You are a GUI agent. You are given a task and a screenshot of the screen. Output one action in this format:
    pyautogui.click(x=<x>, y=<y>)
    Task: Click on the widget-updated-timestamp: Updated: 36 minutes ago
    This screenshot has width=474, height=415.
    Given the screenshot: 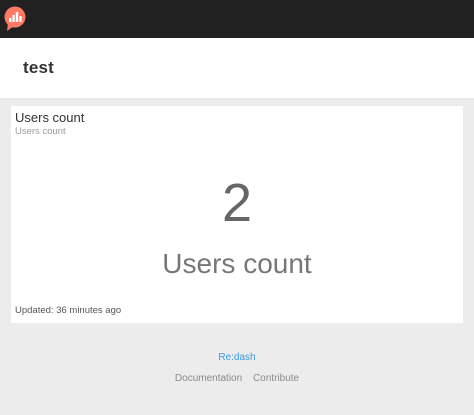 What is the action you would take?
    pyautogui.click(x=68, y=310)
    